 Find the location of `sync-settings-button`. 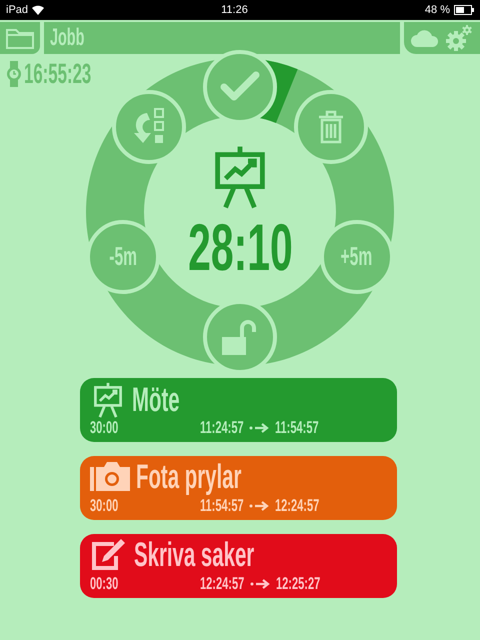

sync-settings-button is located at coordinates (442, 38).